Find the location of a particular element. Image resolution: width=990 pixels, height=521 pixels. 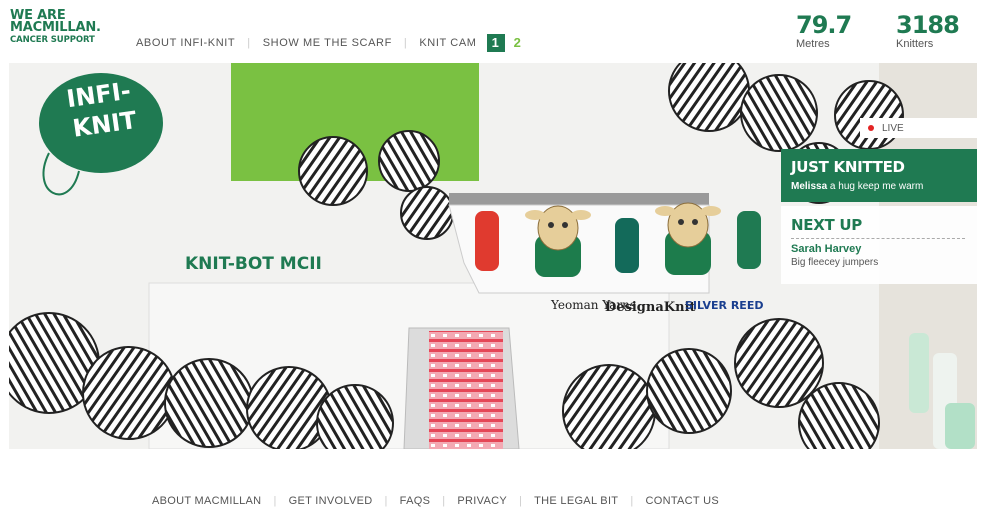

svg-text: KNIT-BOT MCII is located at coordinates (253, 264).